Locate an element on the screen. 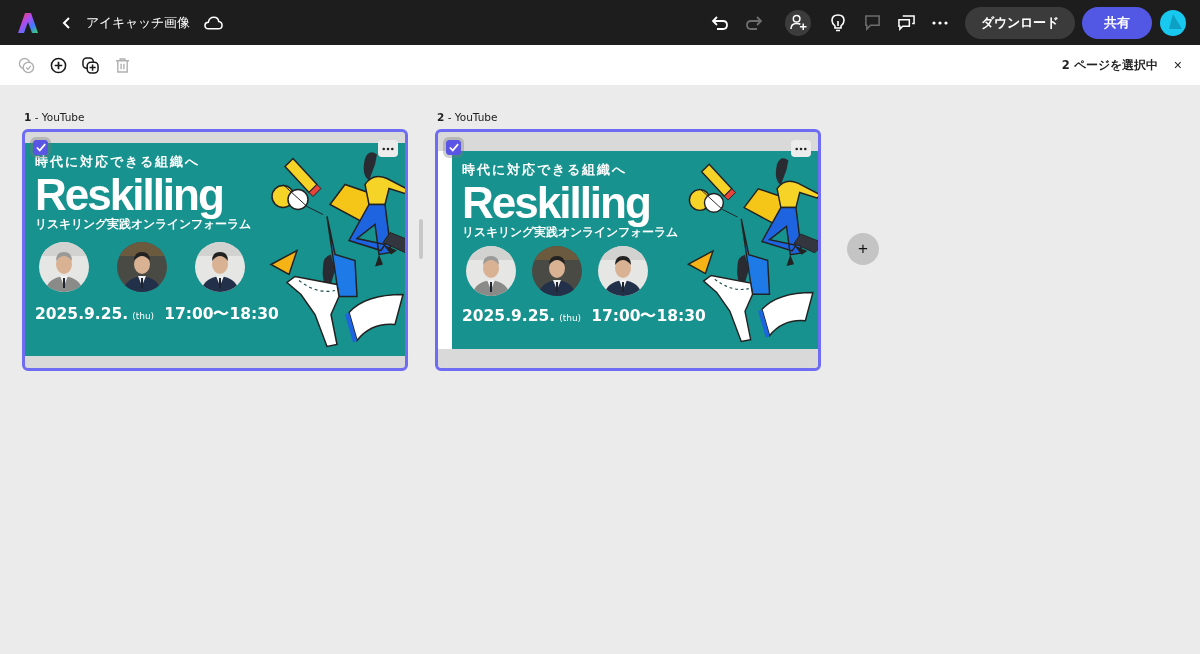 The height and width of the screenshot is (654, 1200). add-icon is located at coordinates (58, 65).